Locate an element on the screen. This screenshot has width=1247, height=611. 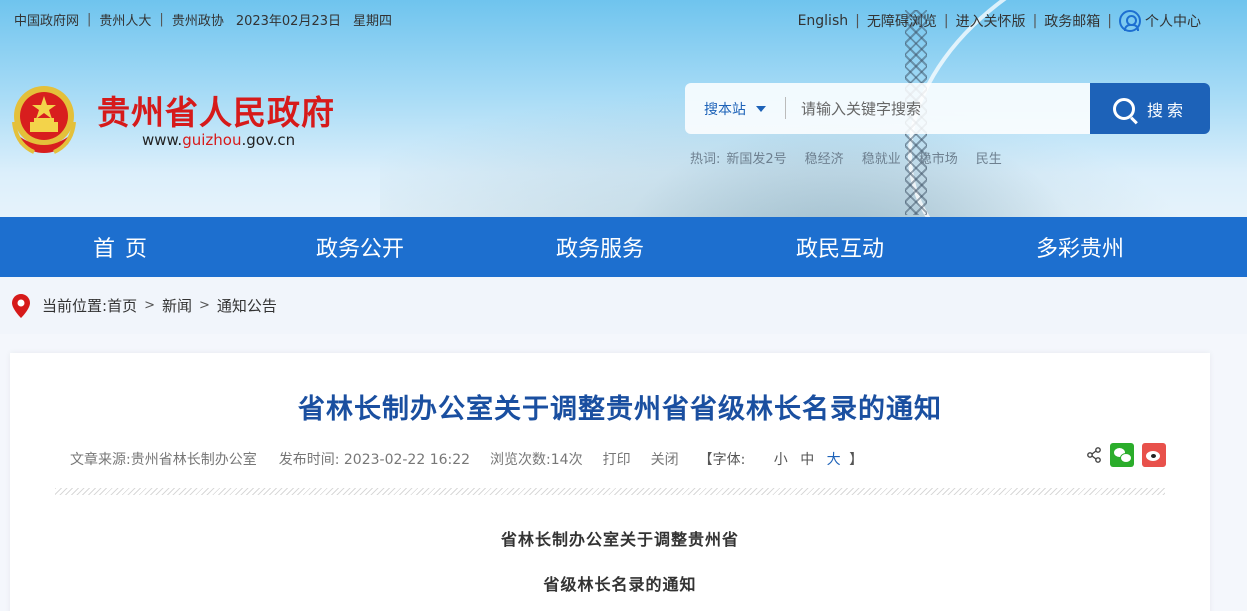
accessibility-link: 无障碍浏览 is located at coordinates (902, 21).